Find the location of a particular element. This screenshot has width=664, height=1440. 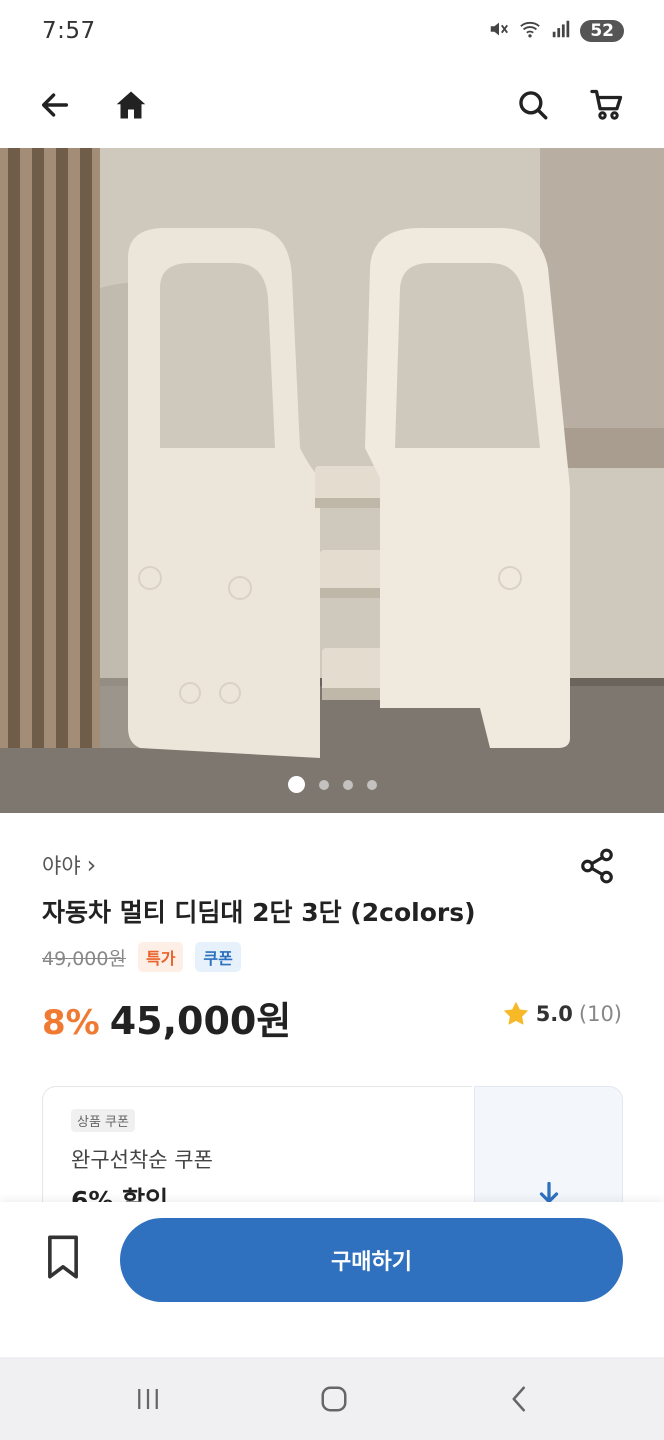

rating: 5.0 (10) is located at coordinates (562, 1014).